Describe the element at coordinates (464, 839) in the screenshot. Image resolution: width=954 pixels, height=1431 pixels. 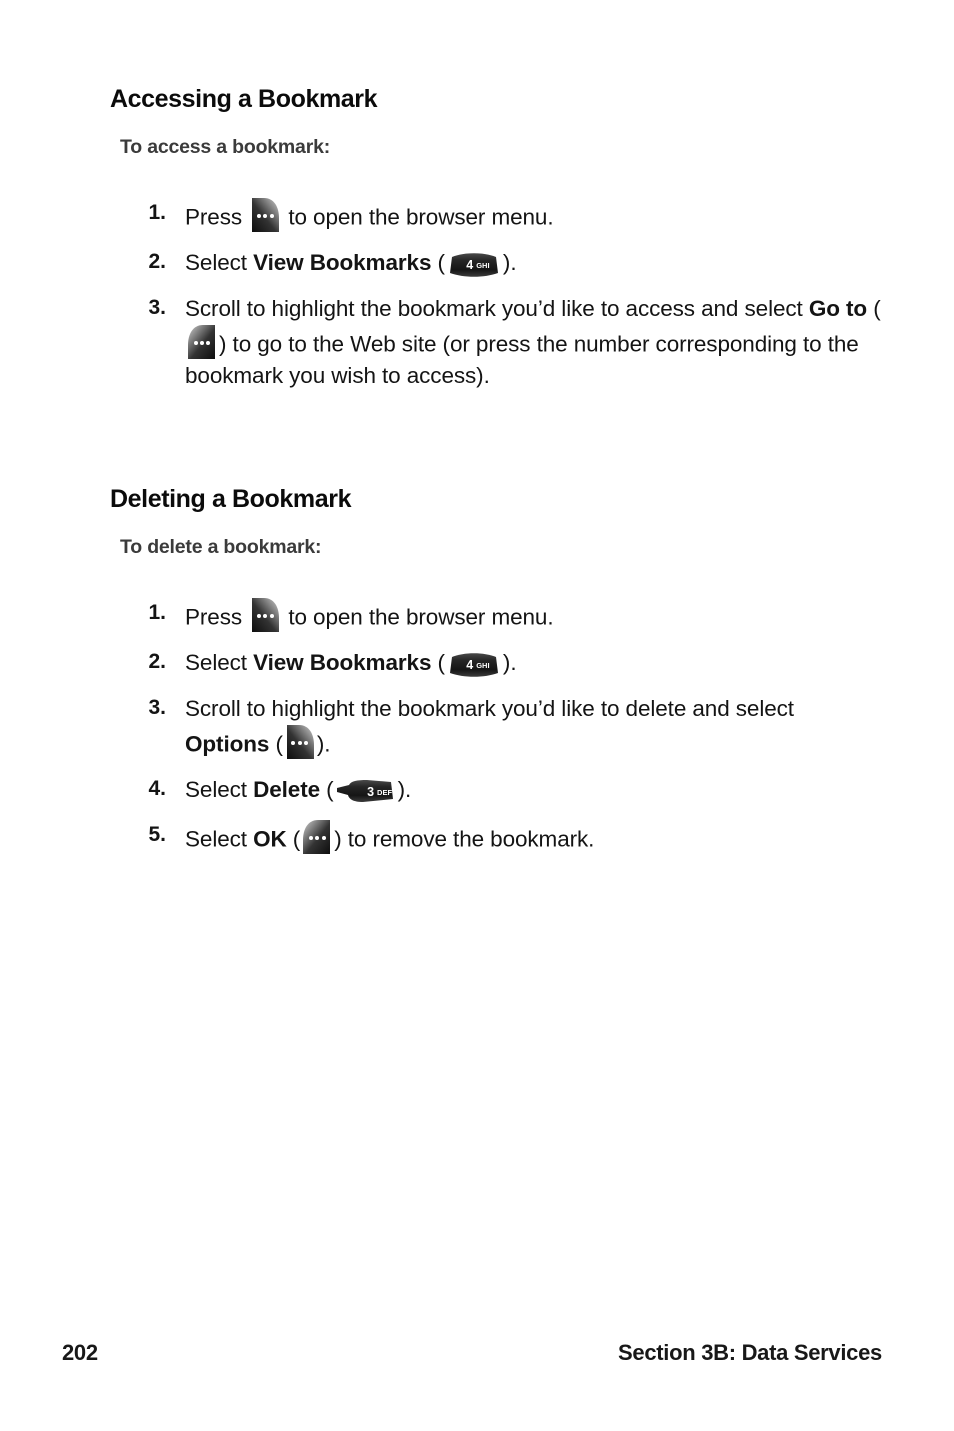
I see `text-run: ) to remove the bookmark.` at that location.